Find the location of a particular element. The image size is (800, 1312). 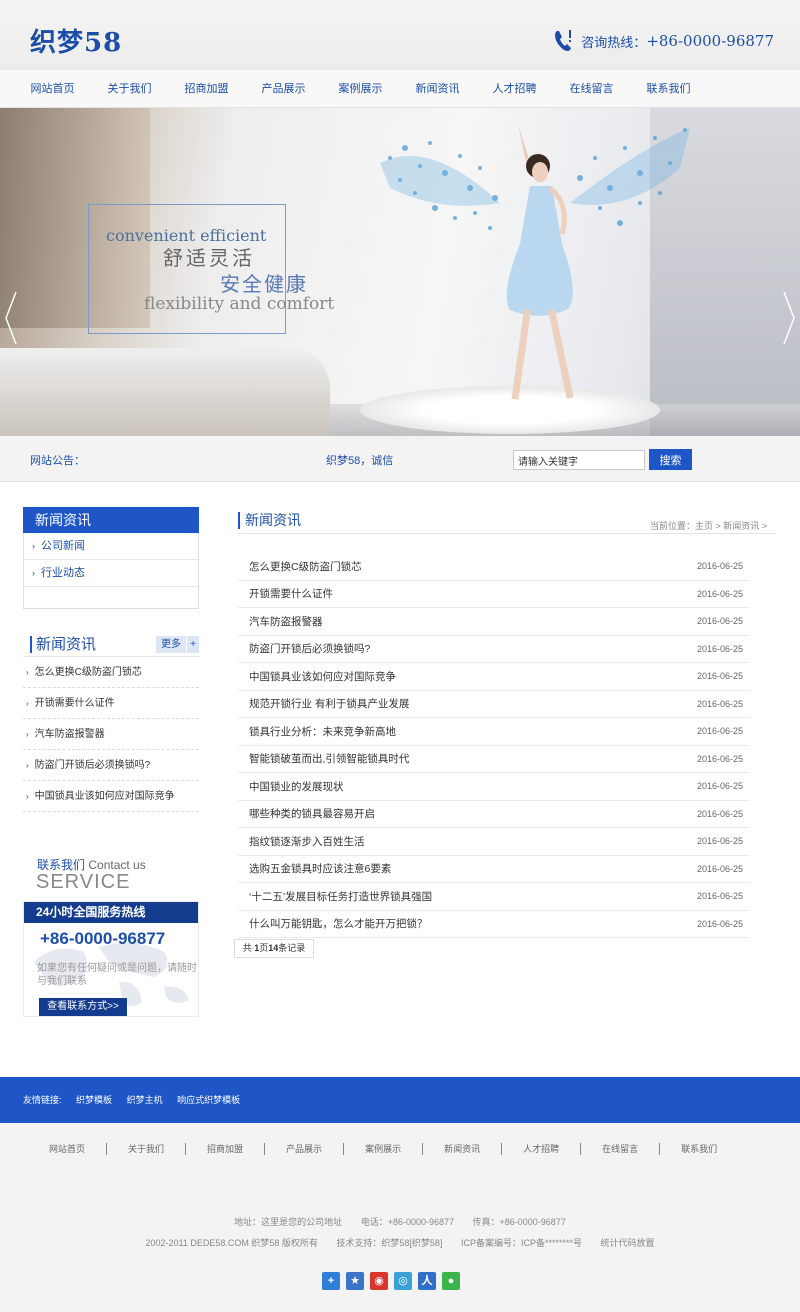

banner-prev-arrow is located at coordinates (11, 318).